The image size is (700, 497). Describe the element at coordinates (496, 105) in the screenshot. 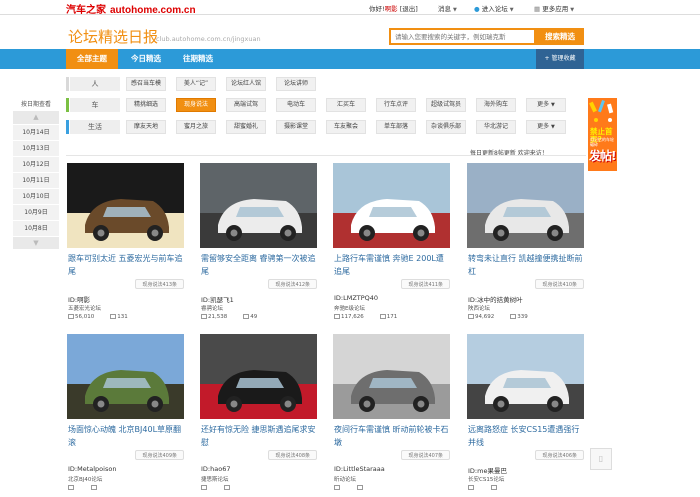

I see `tag-item: 海外购车` at that location.